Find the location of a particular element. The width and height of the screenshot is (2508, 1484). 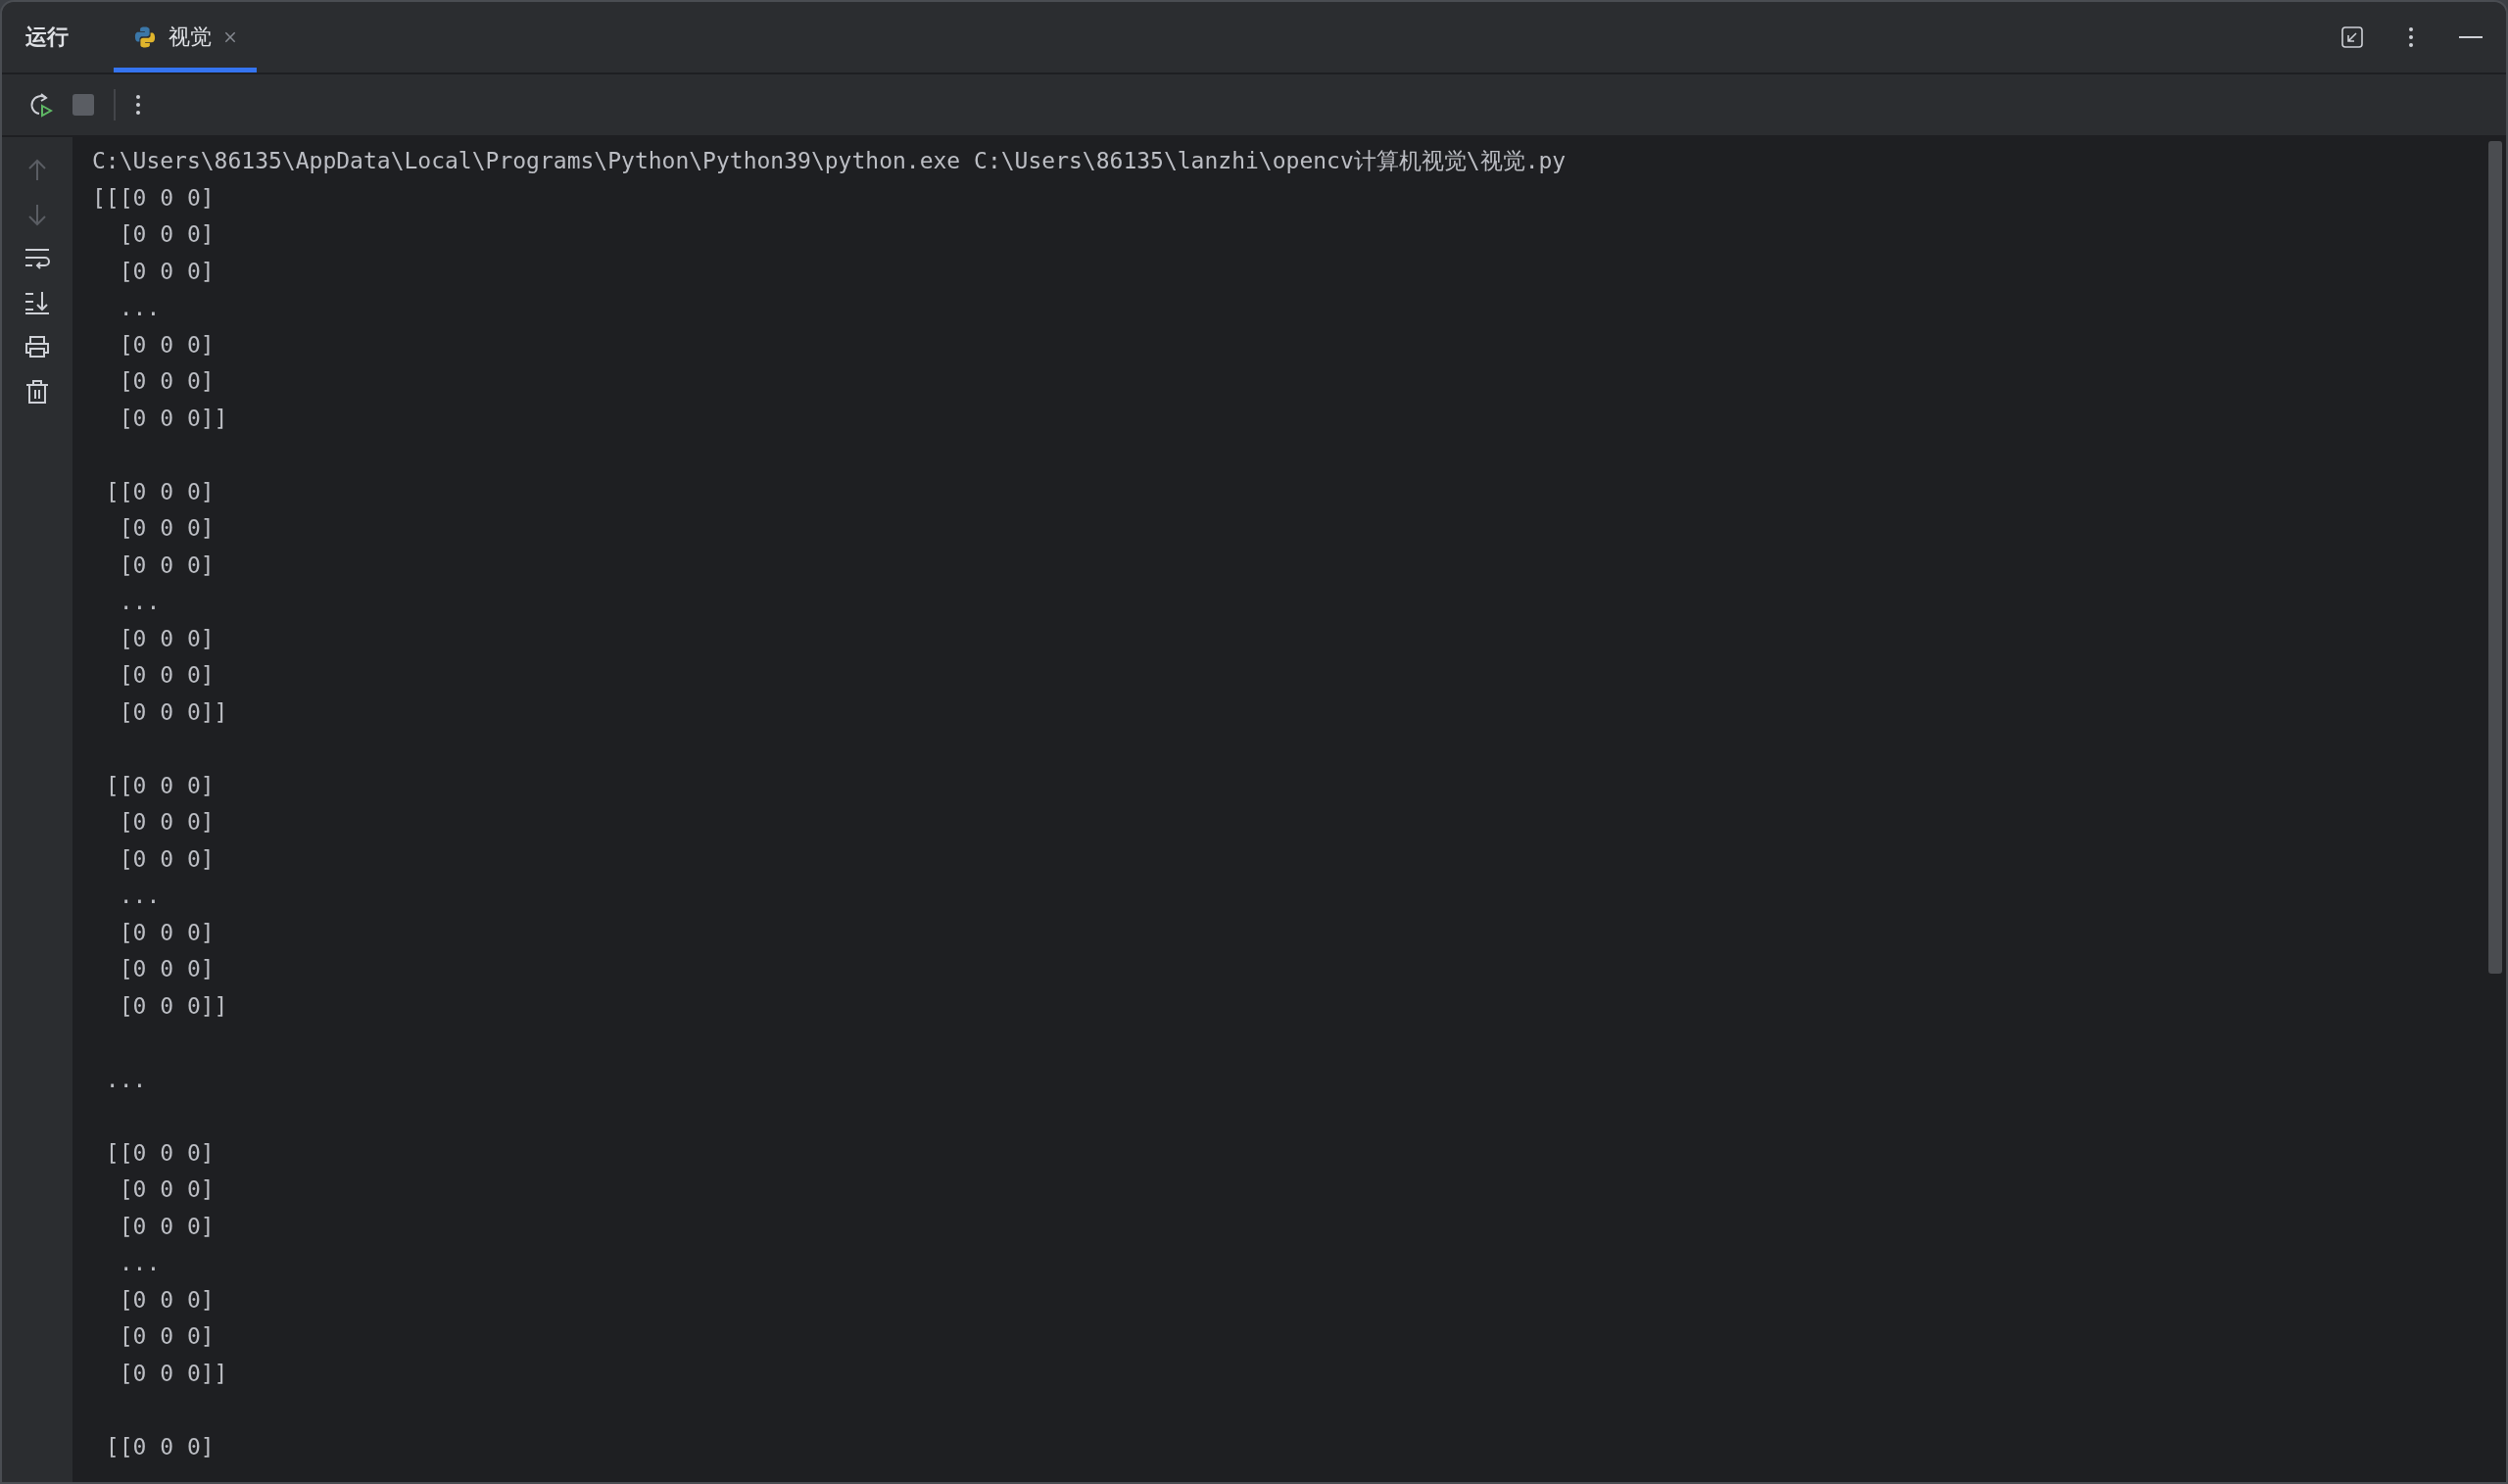

run-tab: 视觉 is located at coordinates (185, 37).